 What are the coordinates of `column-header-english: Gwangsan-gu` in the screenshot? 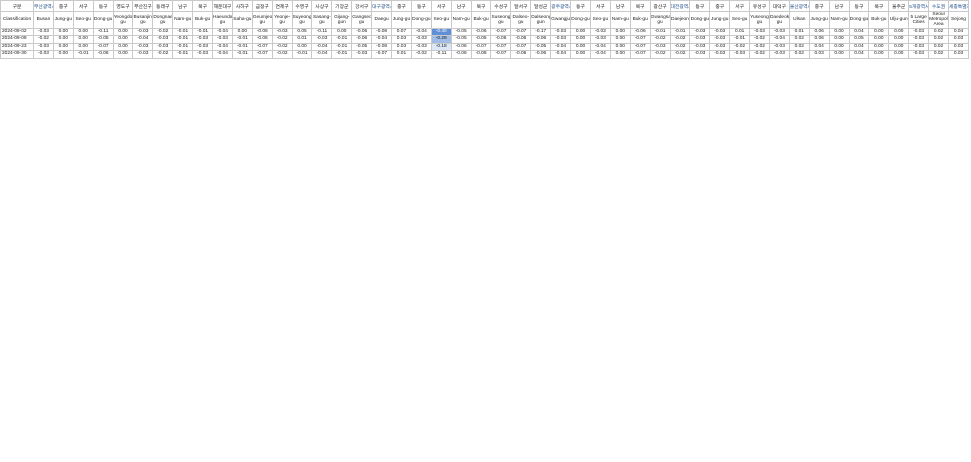 It's located at (660, 20).